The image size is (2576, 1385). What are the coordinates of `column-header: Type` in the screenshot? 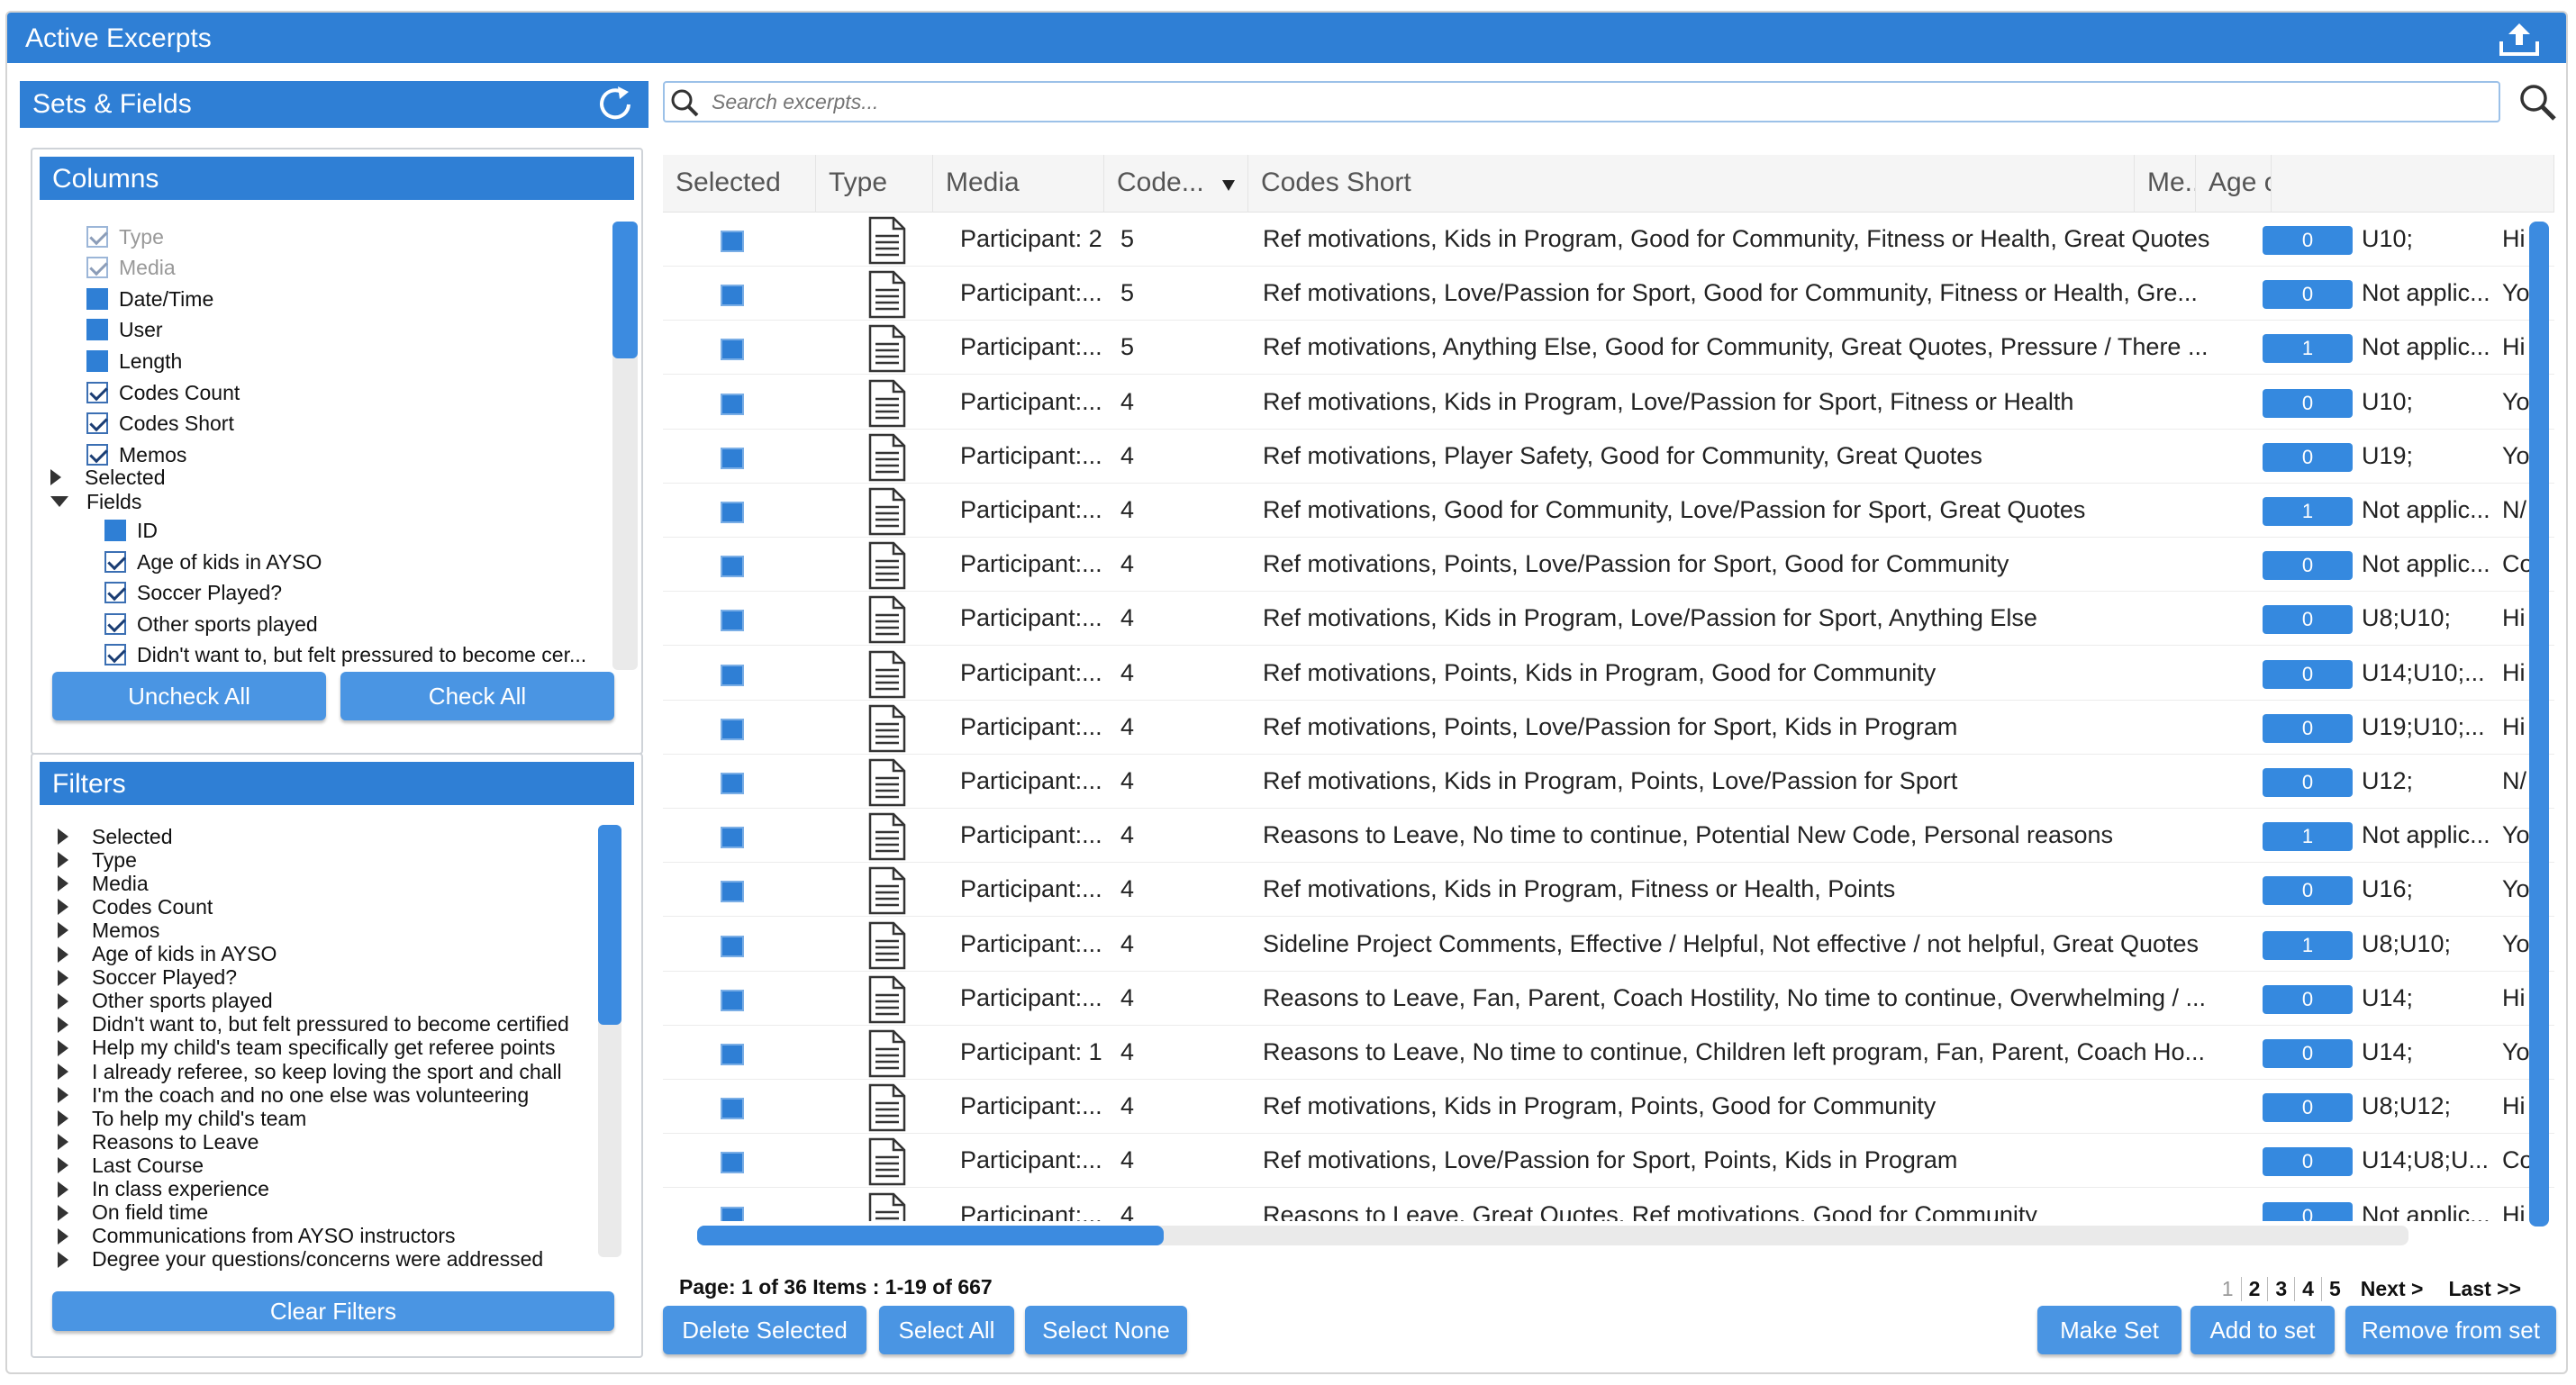 It's located at (874, 184).